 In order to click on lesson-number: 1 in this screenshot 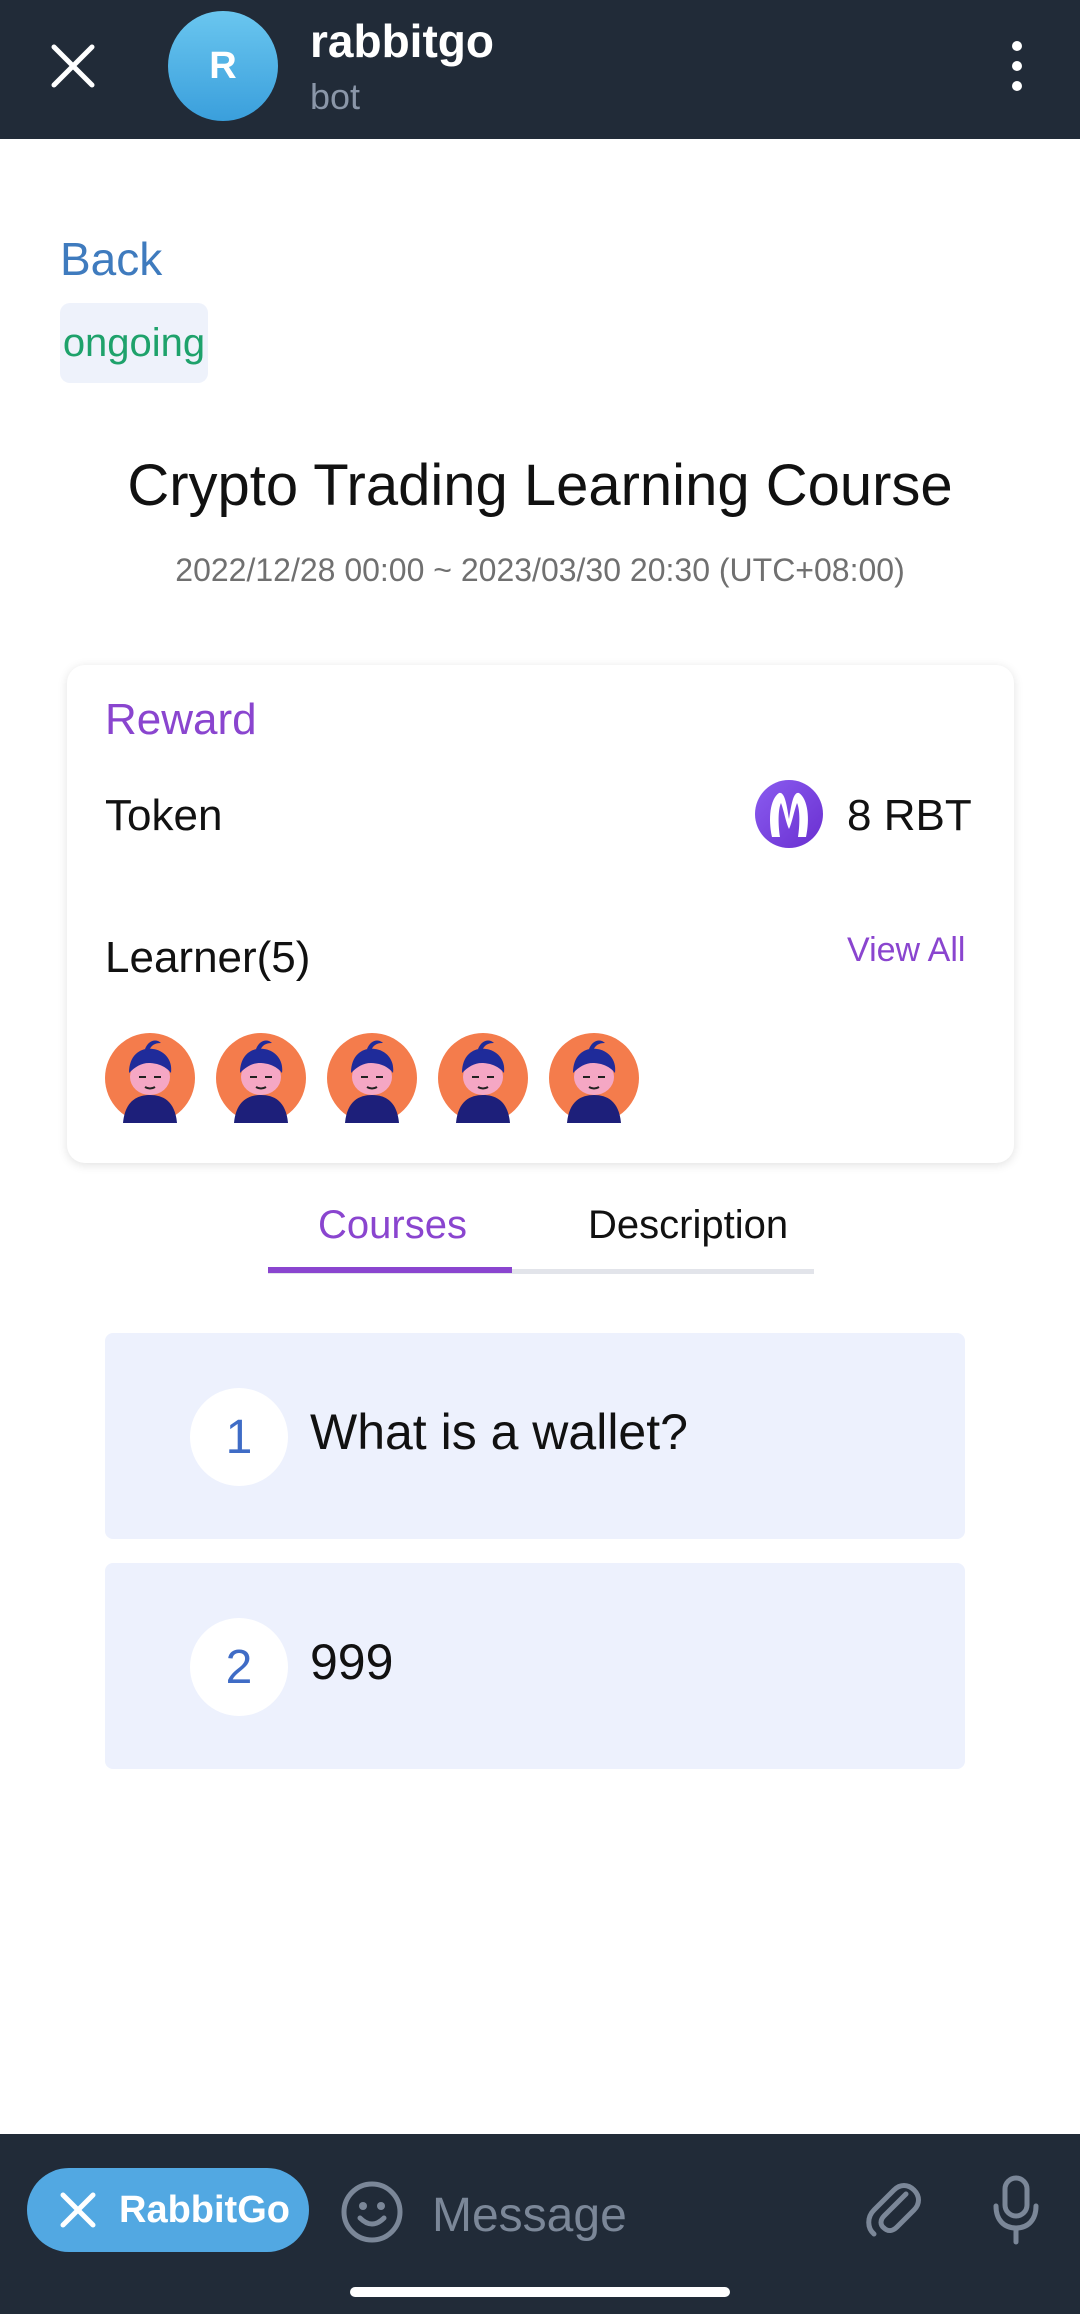, I will do `click(239, 1437)`.